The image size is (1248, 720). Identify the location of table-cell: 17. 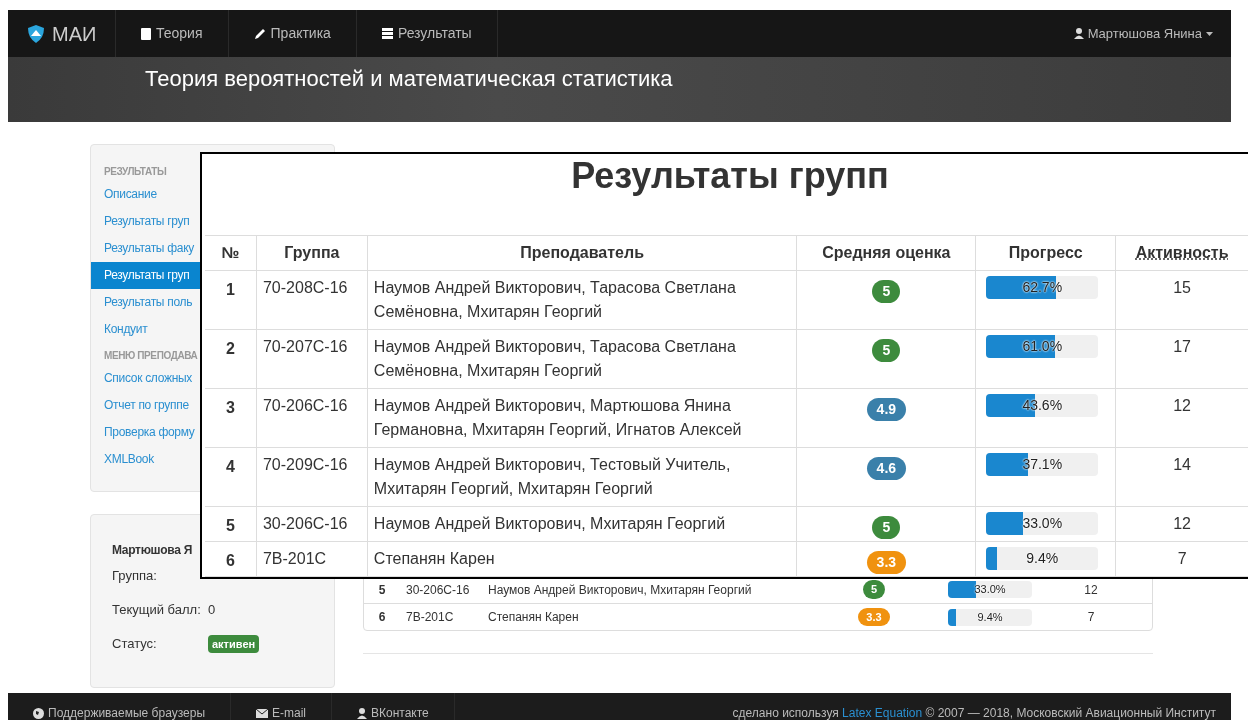
(1181, 359).